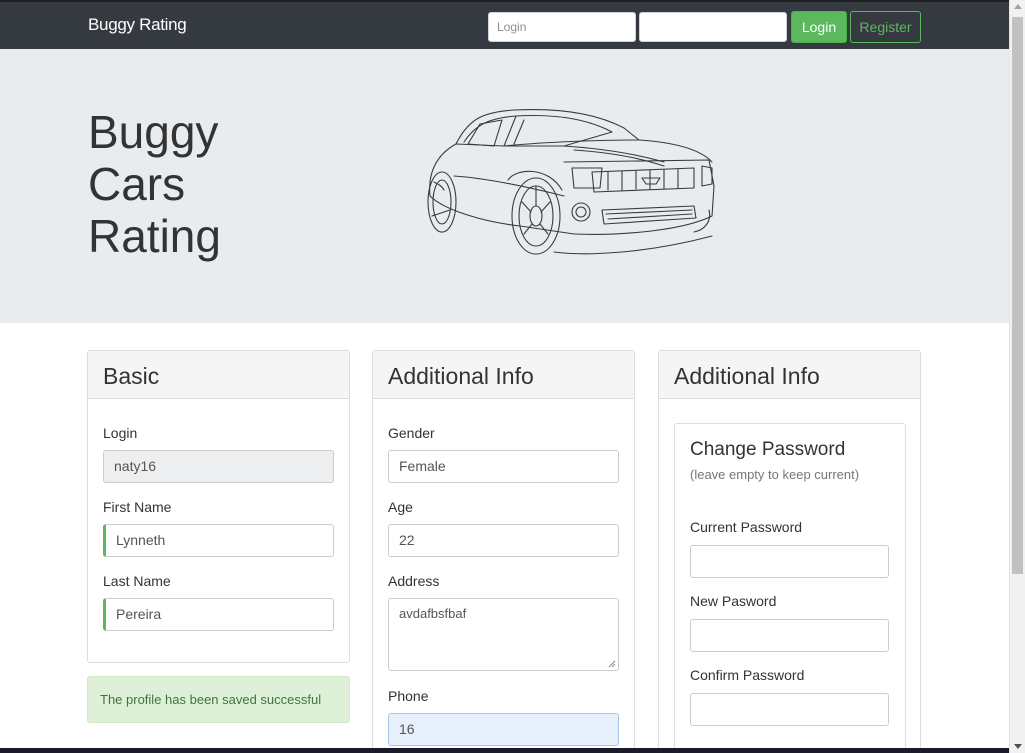  I want to click on confirm-password-input, so click(789, 709).